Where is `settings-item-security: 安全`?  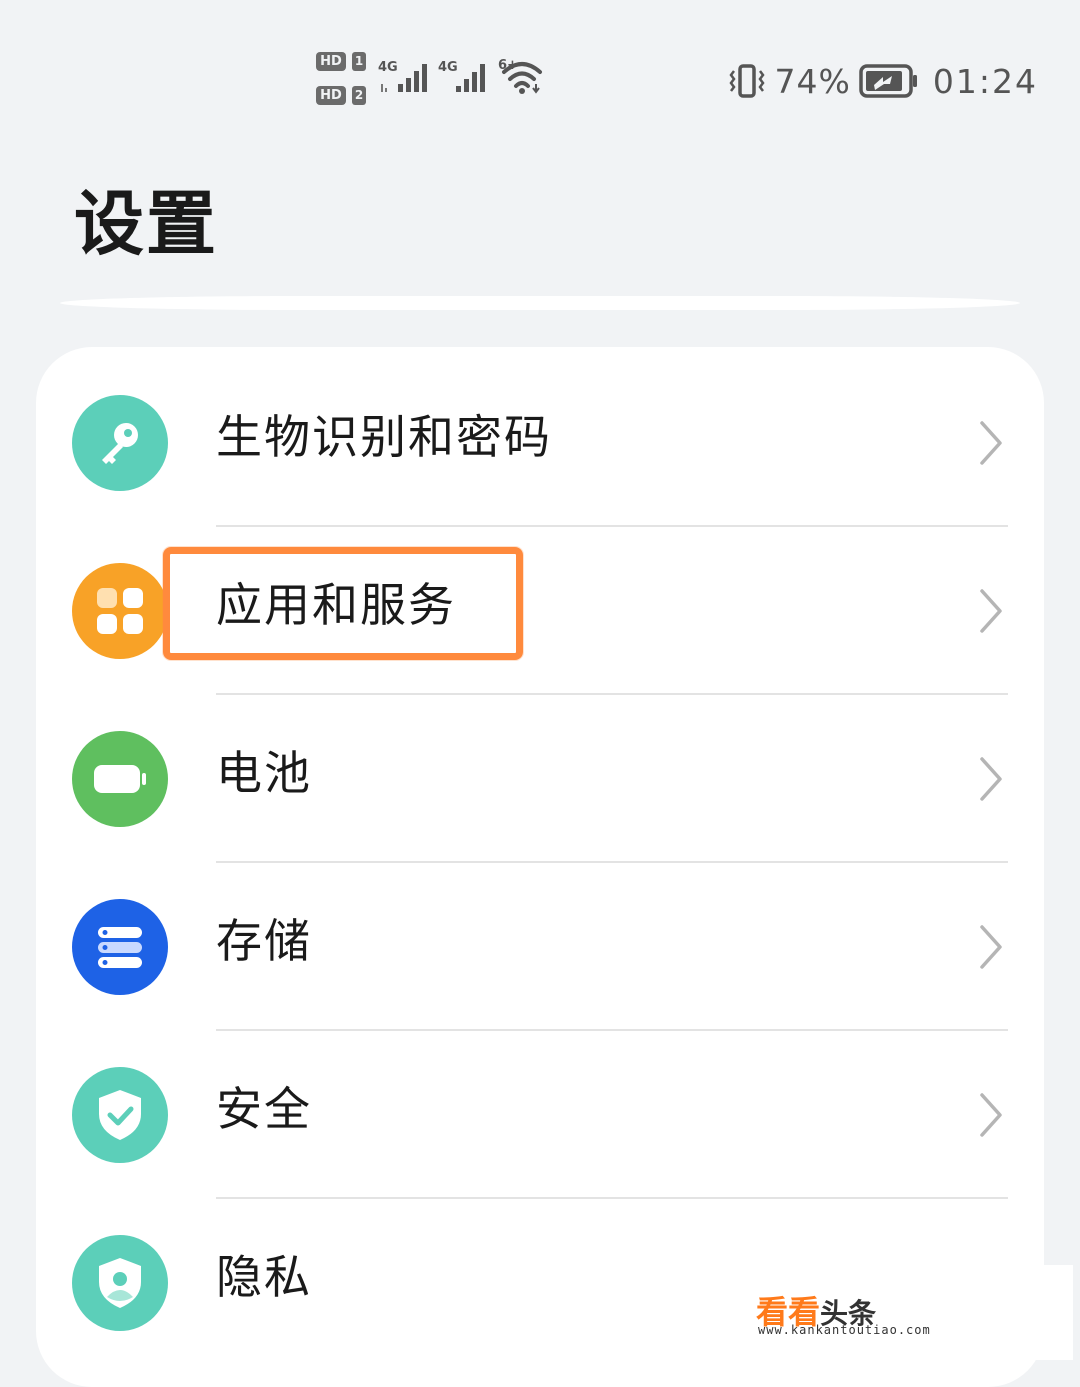
settings-item-security: 安全 is located at coordinates (540, 1115).